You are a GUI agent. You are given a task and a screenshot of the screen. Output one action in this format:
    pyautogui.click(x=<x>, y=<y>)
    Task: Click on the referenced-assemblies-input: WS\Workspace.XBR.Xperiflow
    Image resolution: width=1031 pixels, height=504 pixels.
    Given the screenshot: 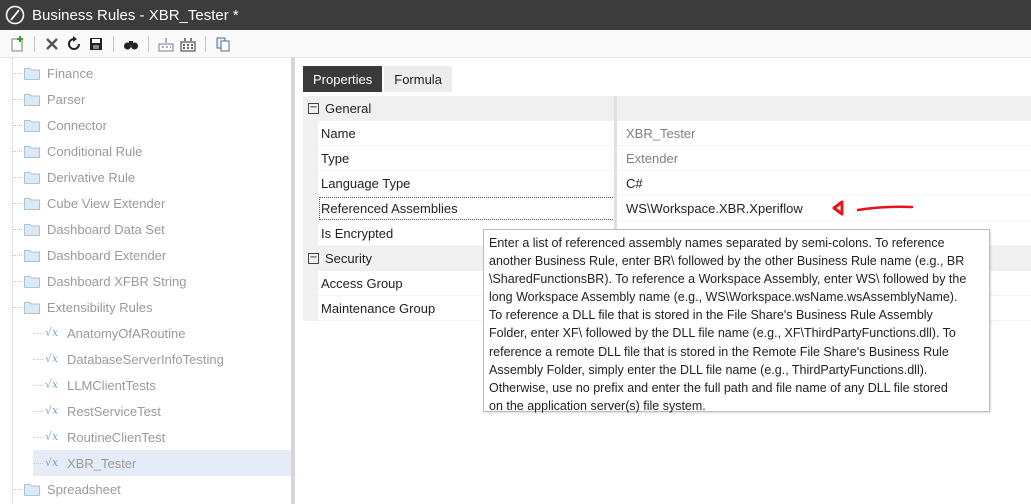 What is the action you would take?
    pyautogui.click(x=826, y=208)
    